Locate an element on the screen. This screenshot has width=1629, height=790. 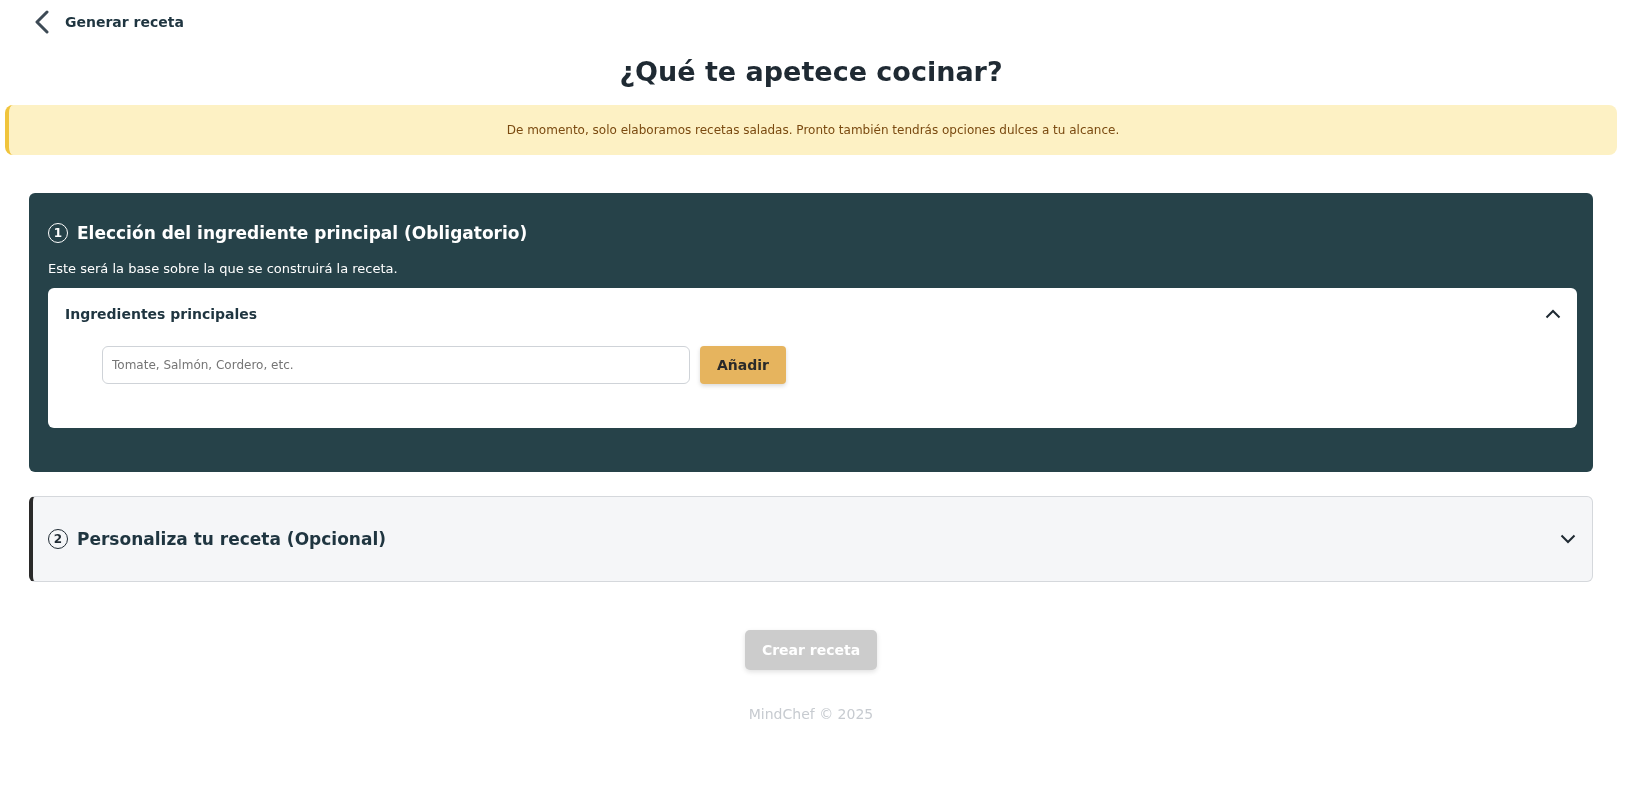
back-icon is located at coordinates (42, 22).